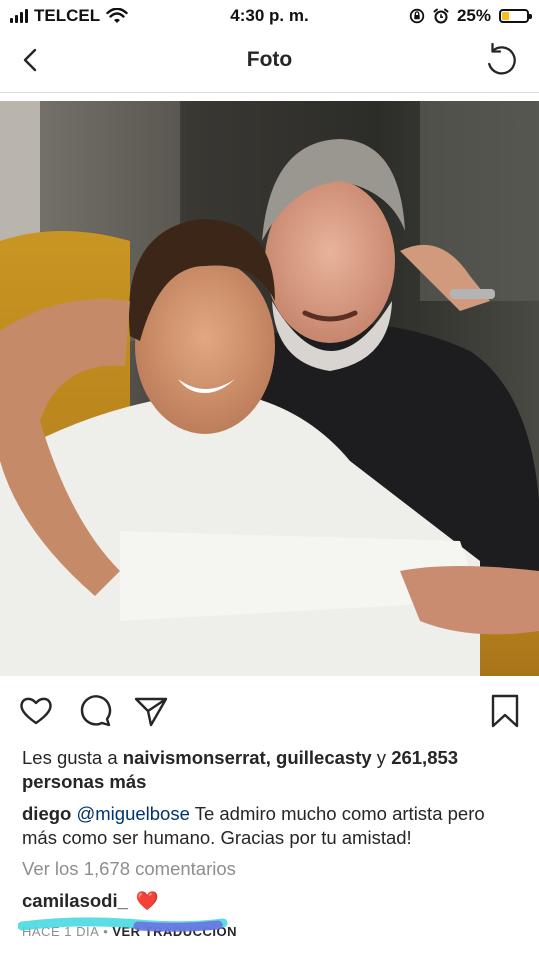 This screenshot has width=539, height=960. I want to click on share-icon, so click(151, 711).